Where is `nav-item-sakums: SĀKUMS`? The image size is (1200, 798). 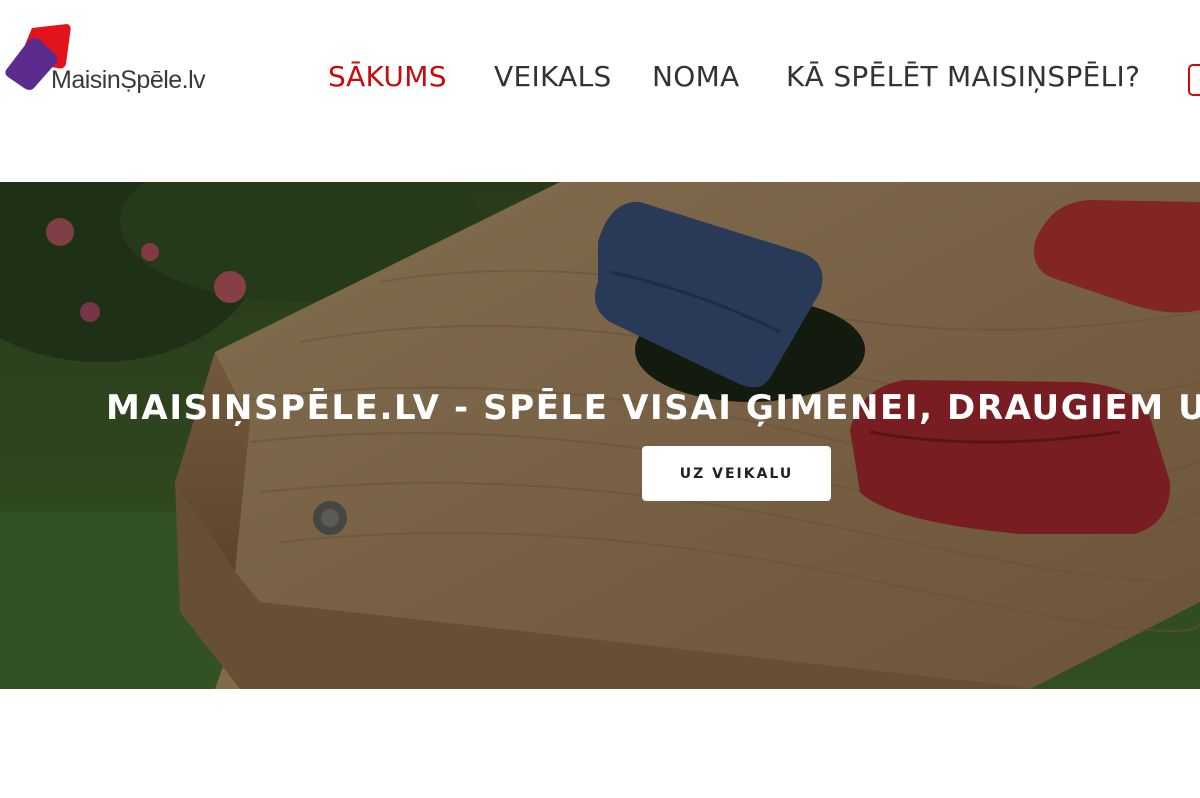
nav-item-sakums: SĀKUMS is located at coordinates (387, 76).